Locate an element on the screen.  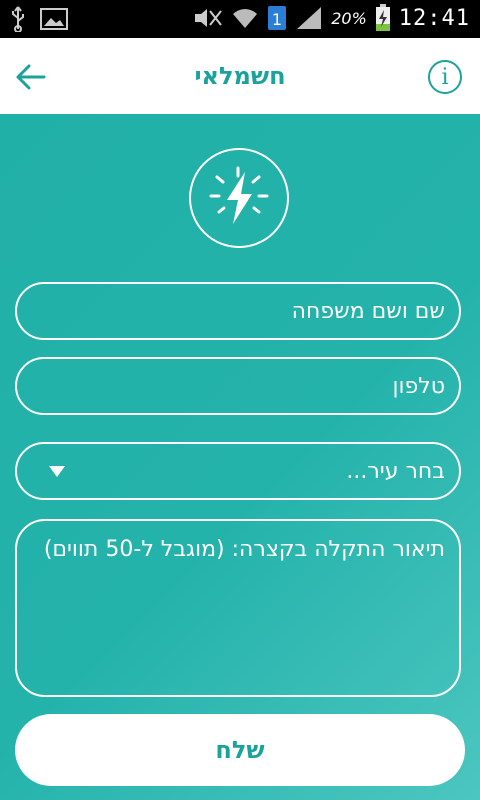
lightning-bolt-icon is located at coordinates (239, 195).